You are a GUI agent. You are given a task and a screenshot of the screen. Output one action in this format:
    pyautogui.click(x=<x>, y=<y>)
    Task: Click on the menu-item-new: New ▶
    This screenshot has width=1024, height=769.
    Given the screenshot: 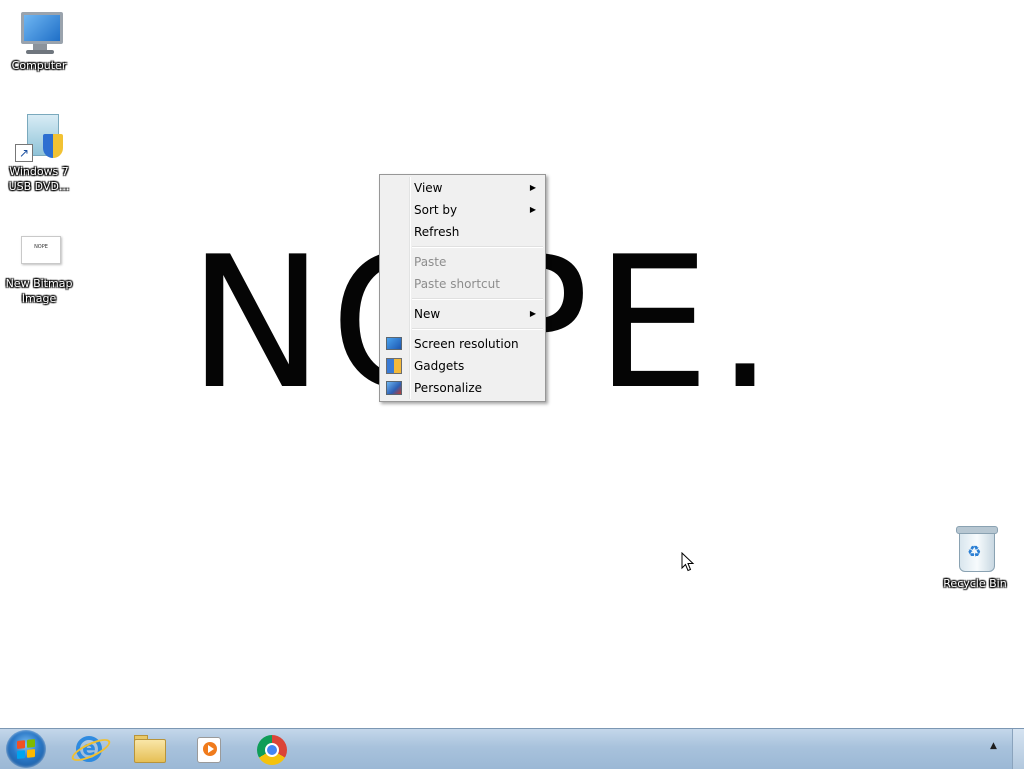 What is the action you would take?
    pyautogui.click(x=462, y=314)
    